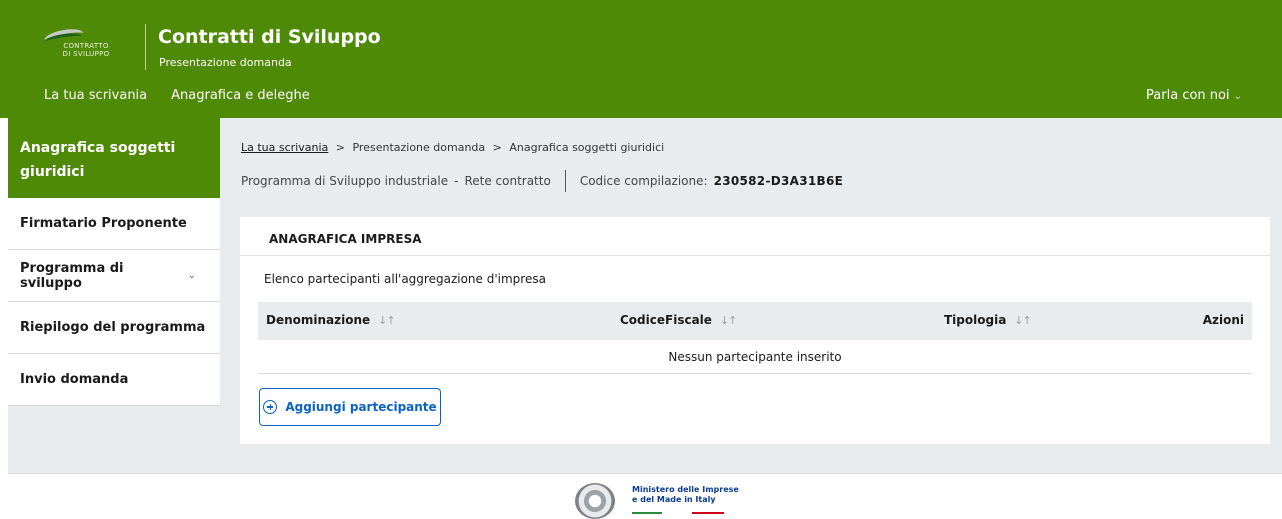 This screenshot has width=1282, height=519. What do you see at coordinates (666, 320) in the screenshot?
I see `column-label: CodiceFiscale` at bounding box center [666, 320].